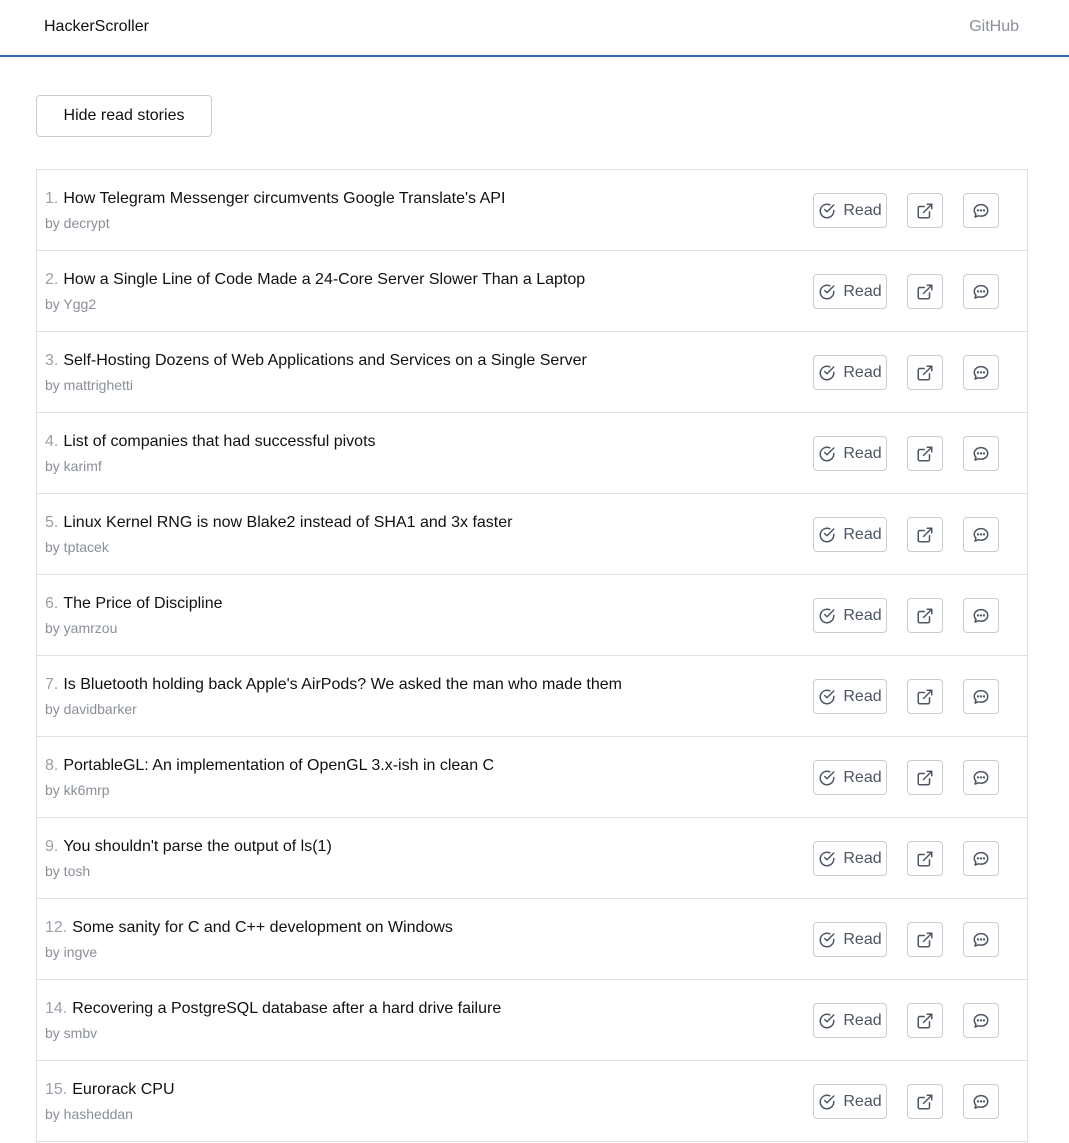  Describe the element at coordinates (52, 279) in the screenshot. I see `story-rank: 2.` at that location.